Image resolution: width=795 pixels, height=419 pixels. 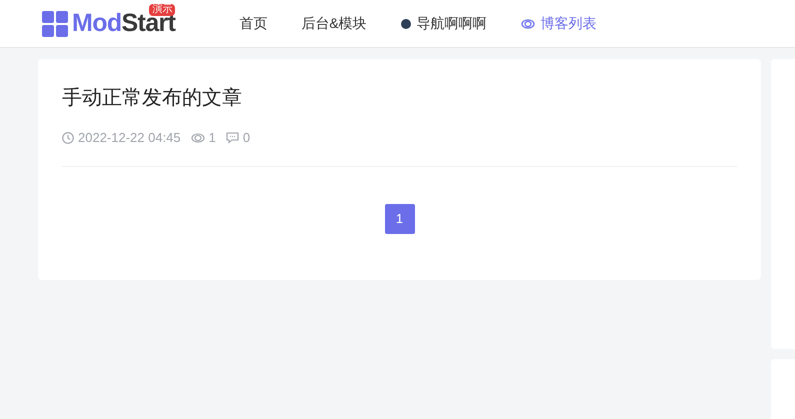 I want to click on logo-grid-icon, so click(x=55, y=23).